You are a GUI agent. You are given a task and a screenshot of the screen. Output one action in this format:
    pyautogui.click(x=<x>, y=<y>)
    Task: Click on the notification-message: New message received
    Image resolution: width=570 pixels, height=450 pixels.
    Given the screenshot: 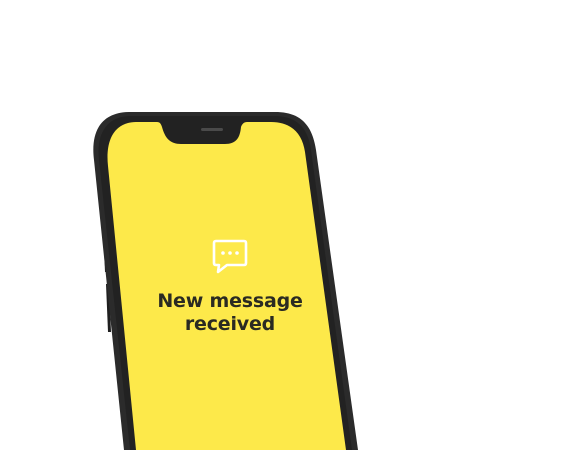 What is the action you would take?
    pyautogui.click(x=230, y=313)
    